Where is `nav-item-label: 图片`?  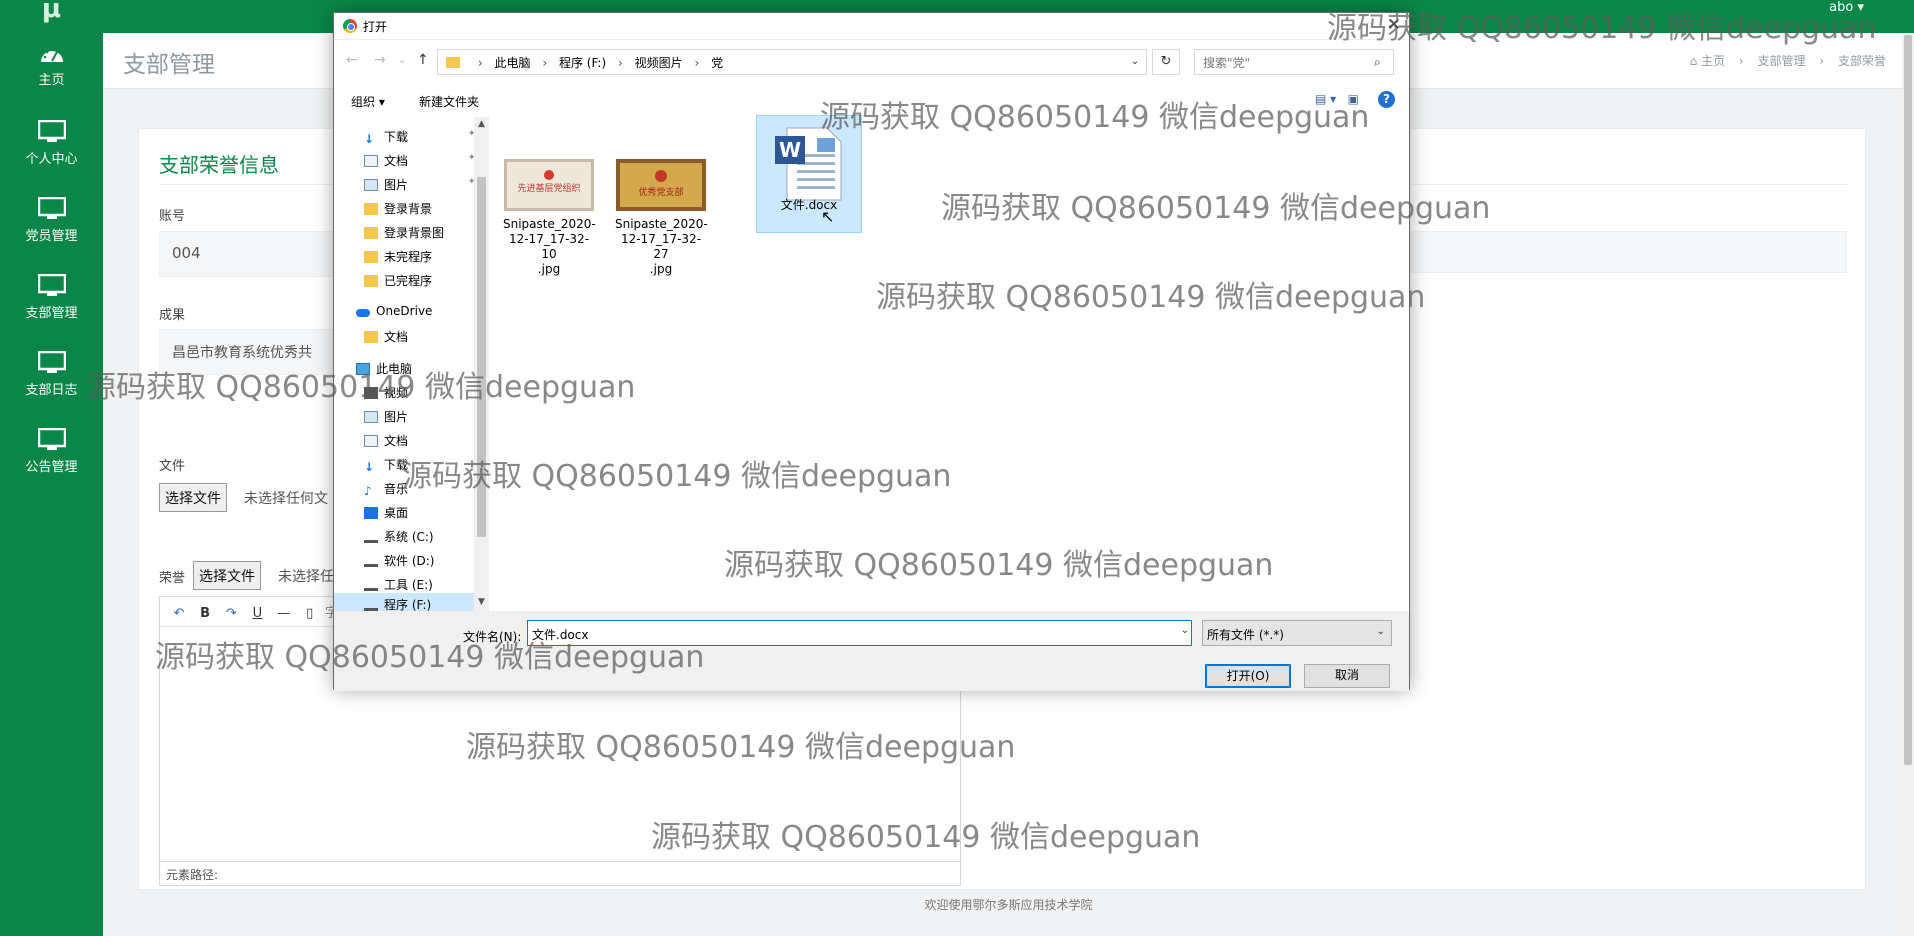
nav-item-label: 图片 is located at coordinates (396, 185).